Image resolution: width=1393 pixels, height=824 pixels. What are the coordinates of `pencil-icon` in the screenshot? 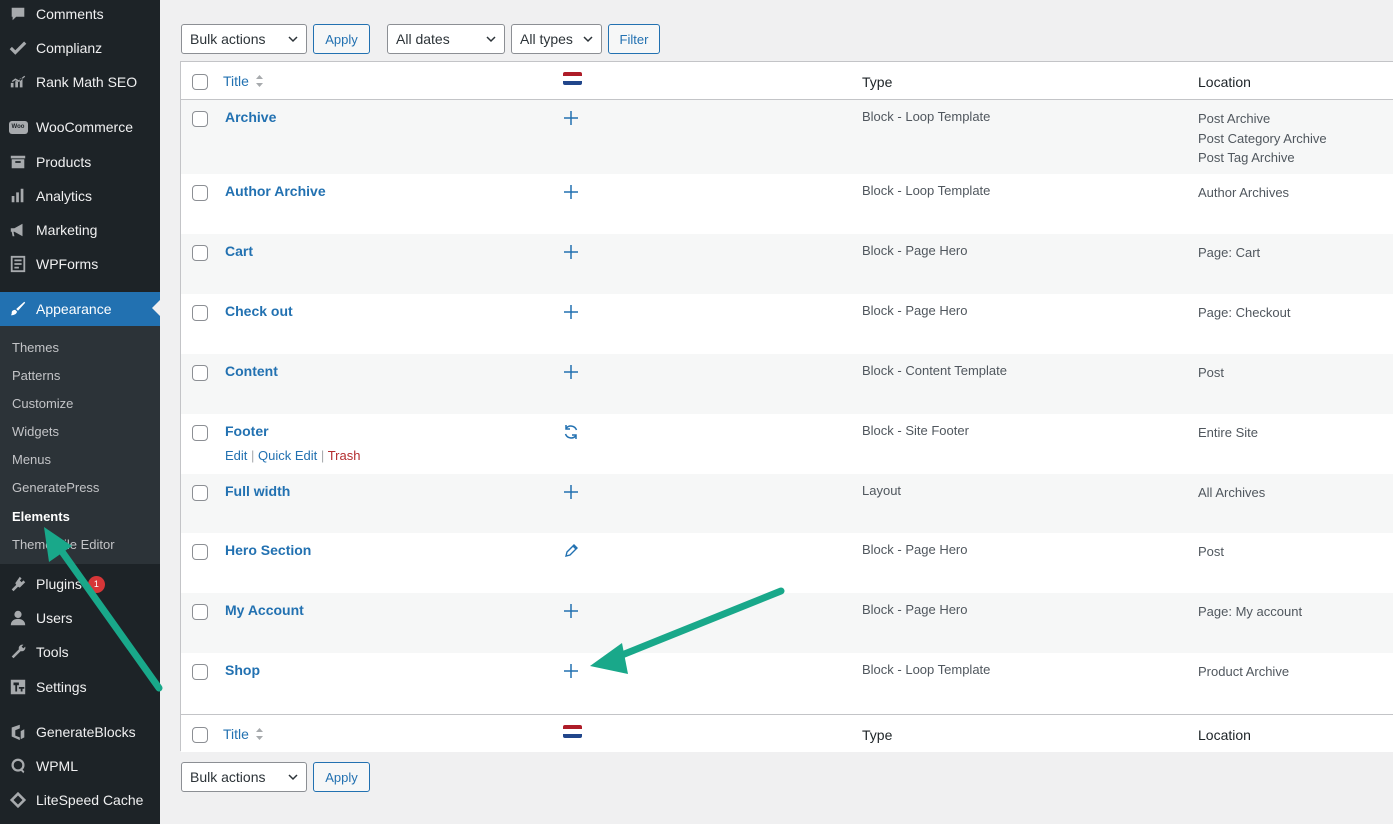 It's located at (571, 551).